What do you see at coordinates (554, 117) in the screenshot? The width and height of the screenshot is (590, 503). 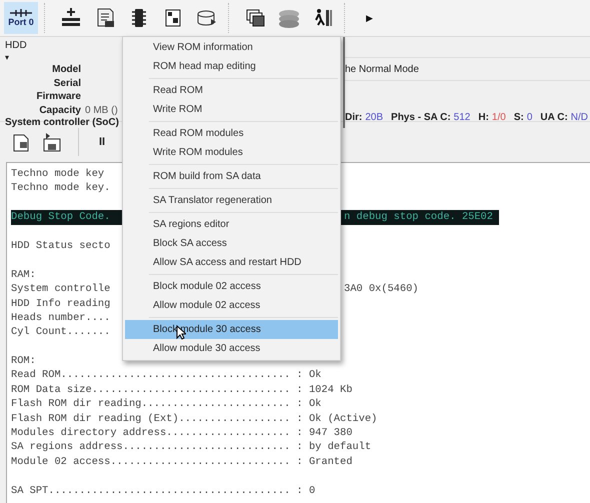 I see `status-label: UA C:` at bounding box center [554, 117].